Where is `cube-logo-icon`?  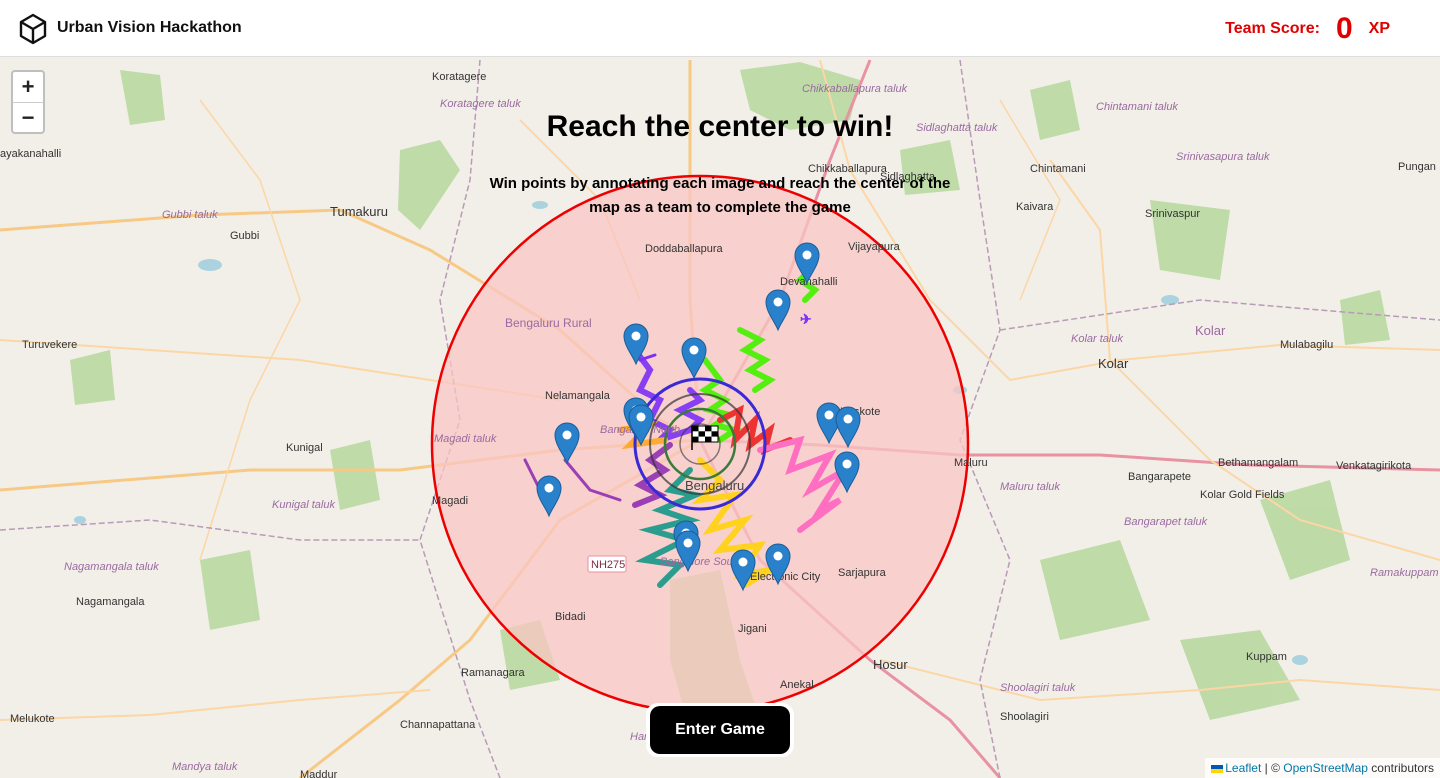
cube-logo-icon is located at coordinates (33, 29).